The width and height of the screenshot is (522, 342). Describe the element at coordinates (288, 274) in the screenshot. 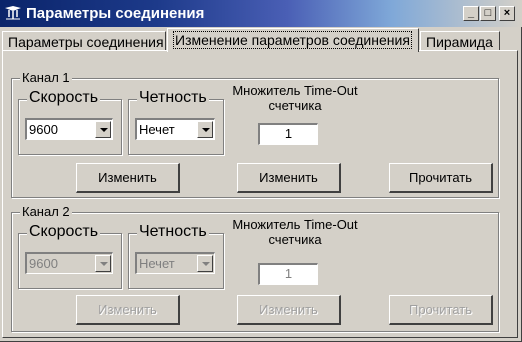

I see `channel2-multiplier-input: 1` at that location.